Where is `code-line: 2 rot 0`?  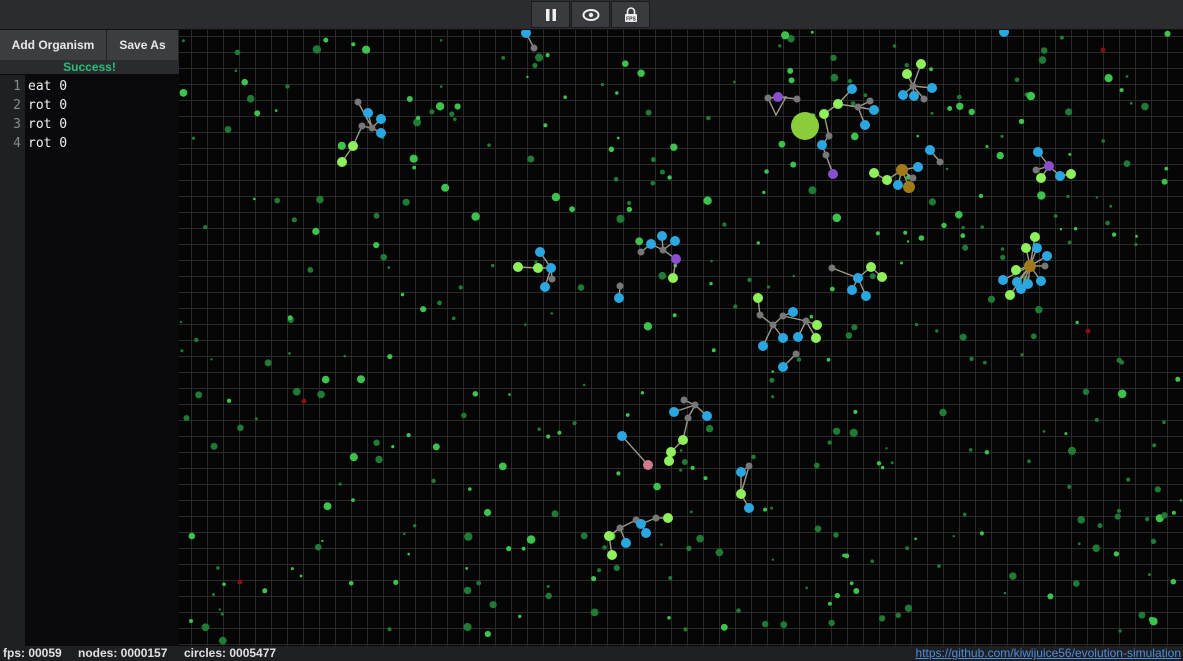 code-line: 2 rot 0 is located at coordinates (89, 105).